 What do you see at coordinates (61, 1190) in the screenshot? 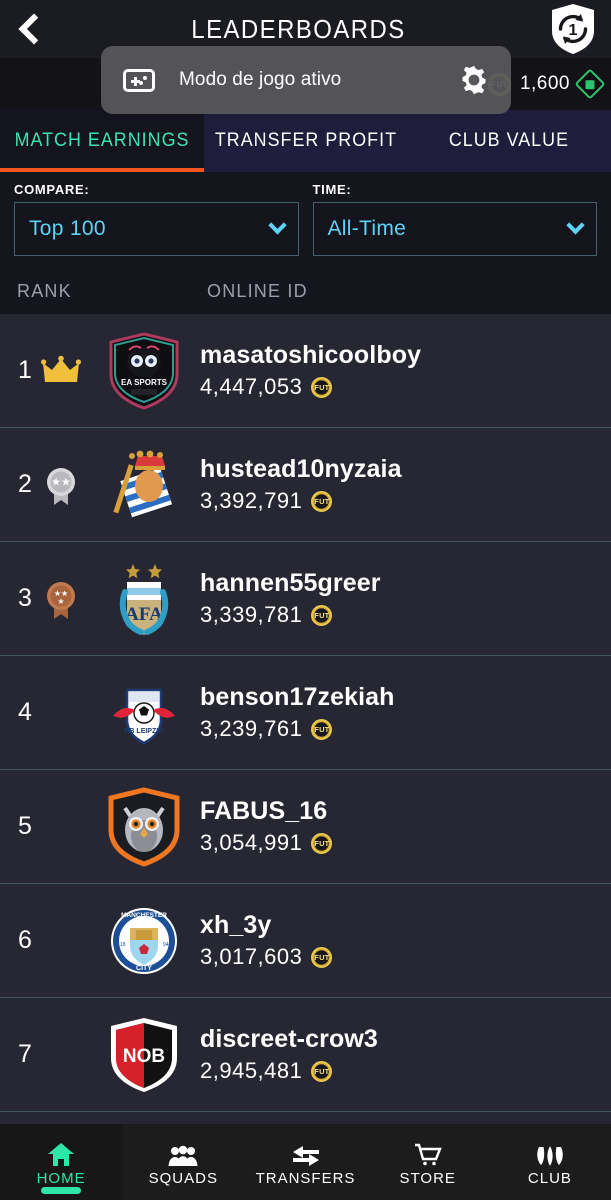
I see `nav-active-indicator` at bounding box center [61, 1190].